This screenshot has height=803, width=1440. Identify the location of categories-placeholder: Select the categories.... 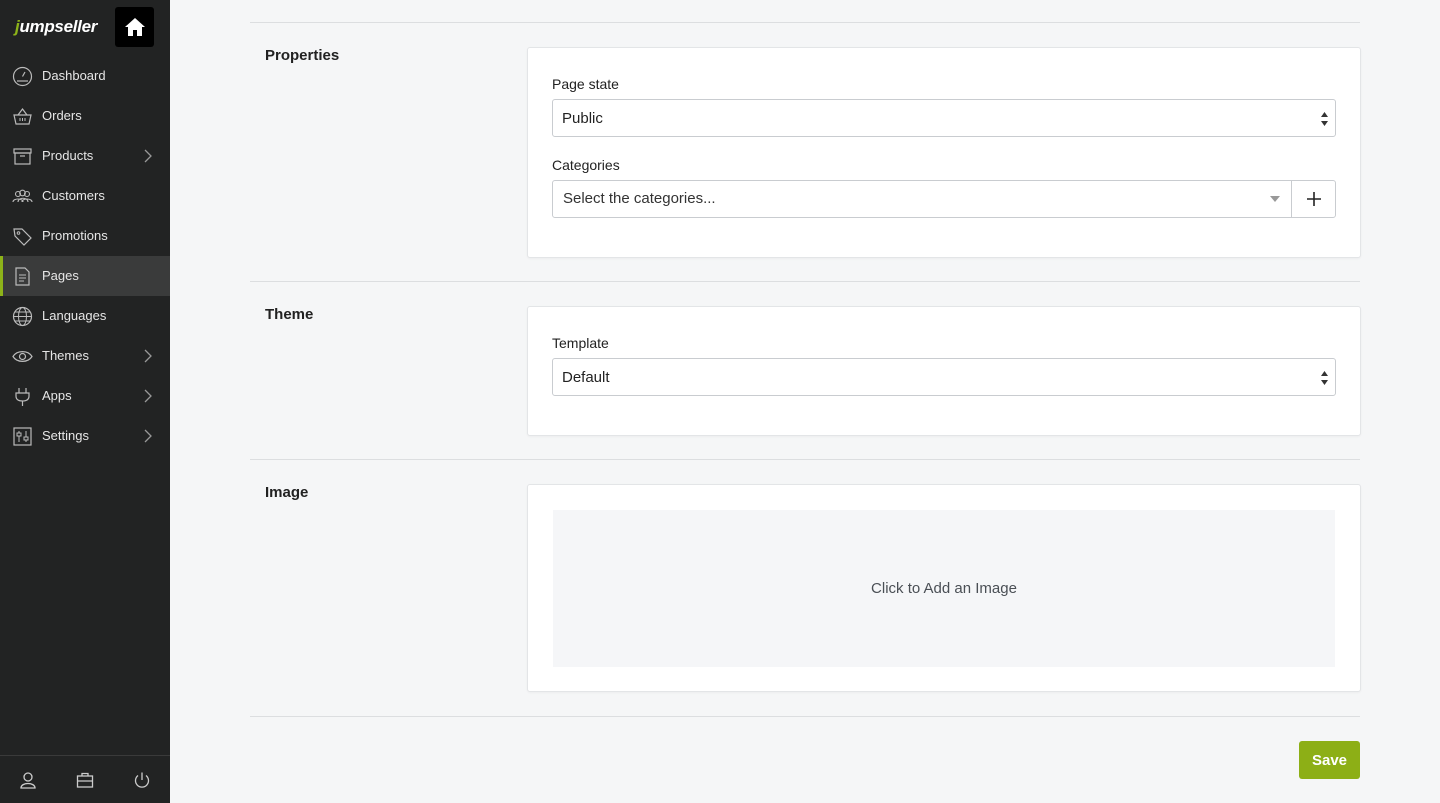
(639, 198).